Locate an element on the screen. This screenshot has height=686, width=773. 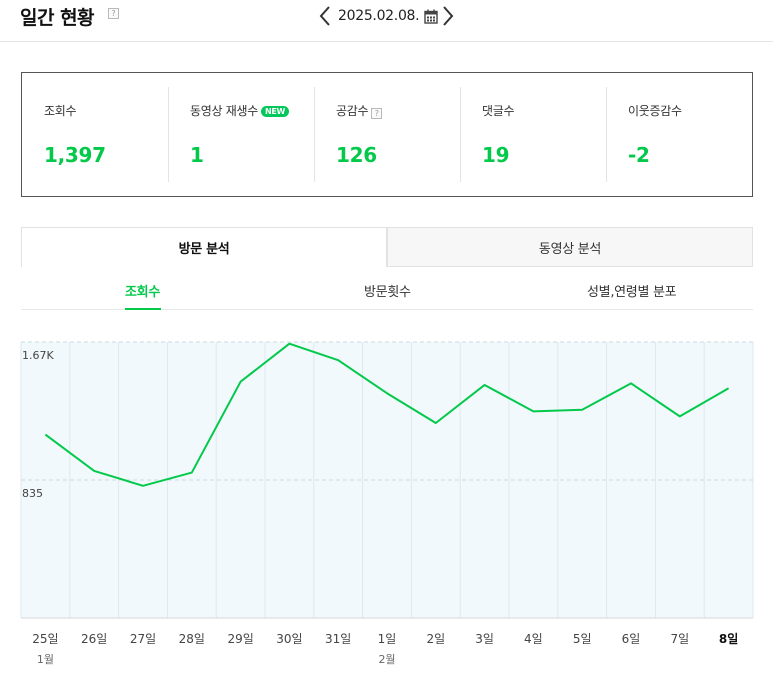
current-date: 2025.02.08. is located at coordinates (379, 16).